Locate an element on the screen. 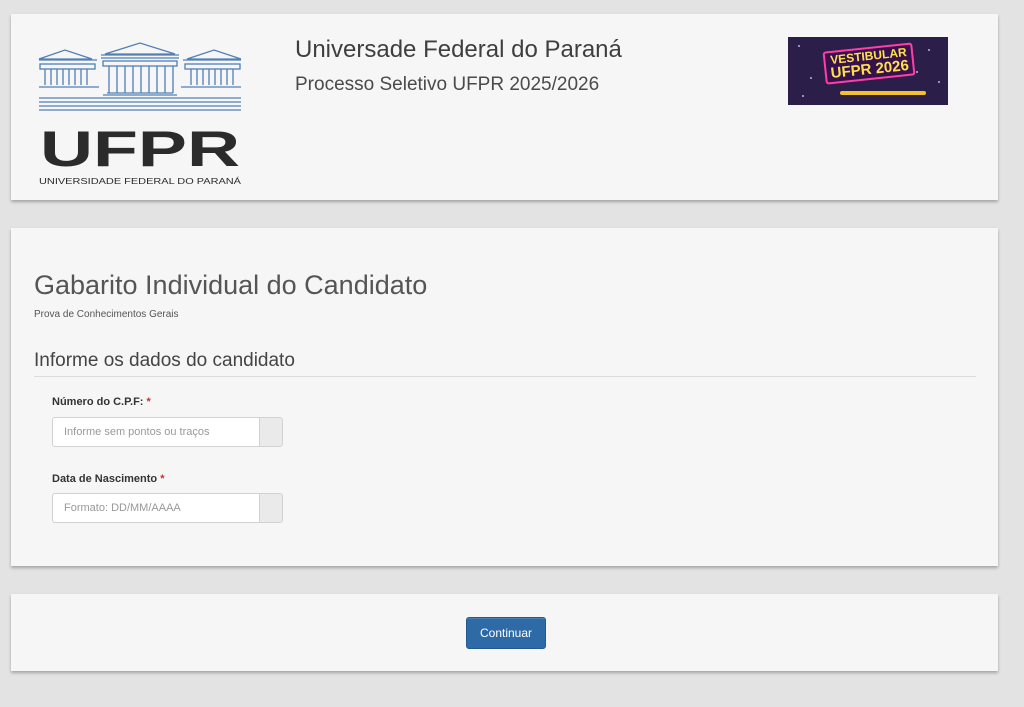 The image size is (1024, 707). birth-date-label: Data de Nascimento * is located at coordinates (108, 479).